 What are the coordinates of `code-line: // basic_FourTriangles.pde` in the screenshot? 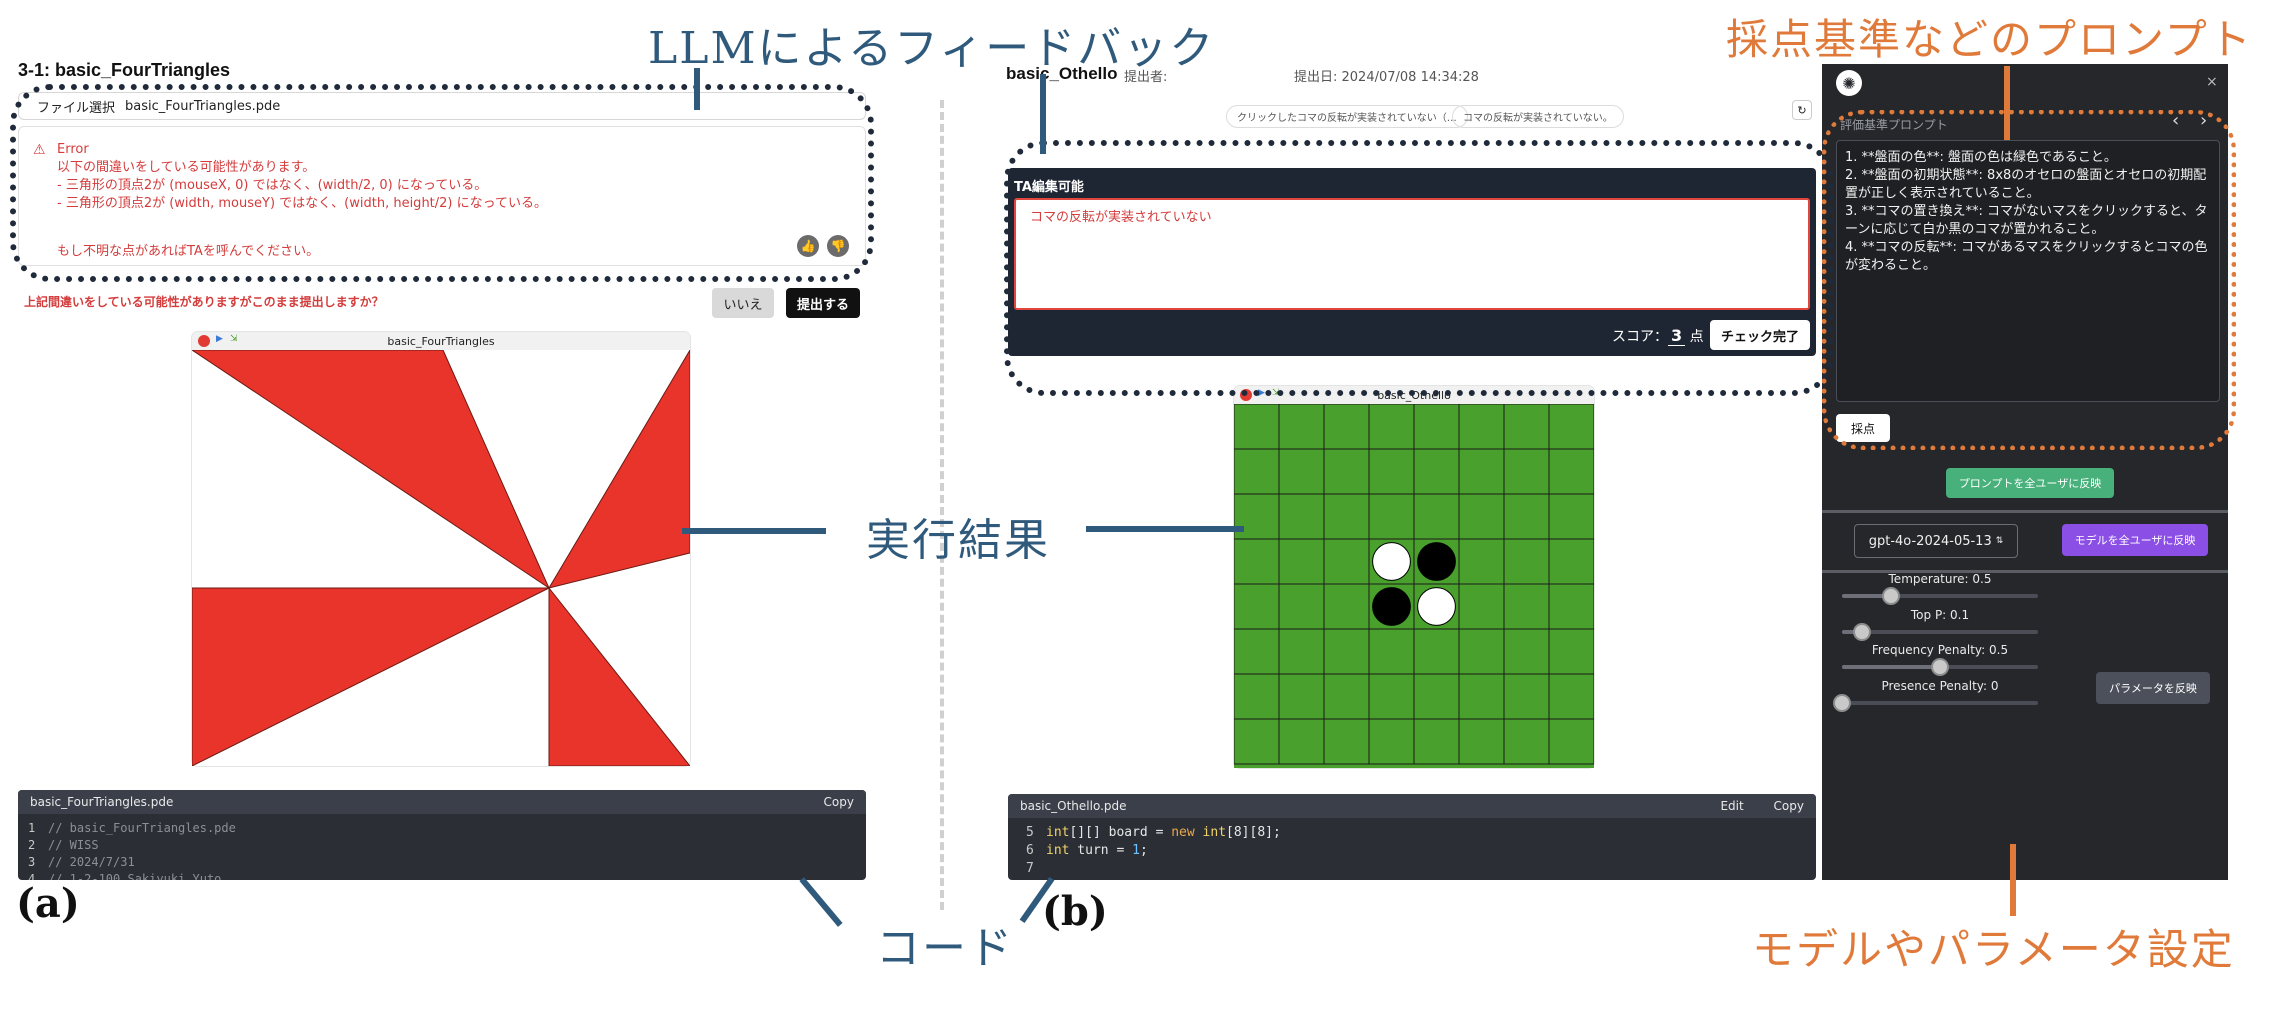 It's located at (142, 828).